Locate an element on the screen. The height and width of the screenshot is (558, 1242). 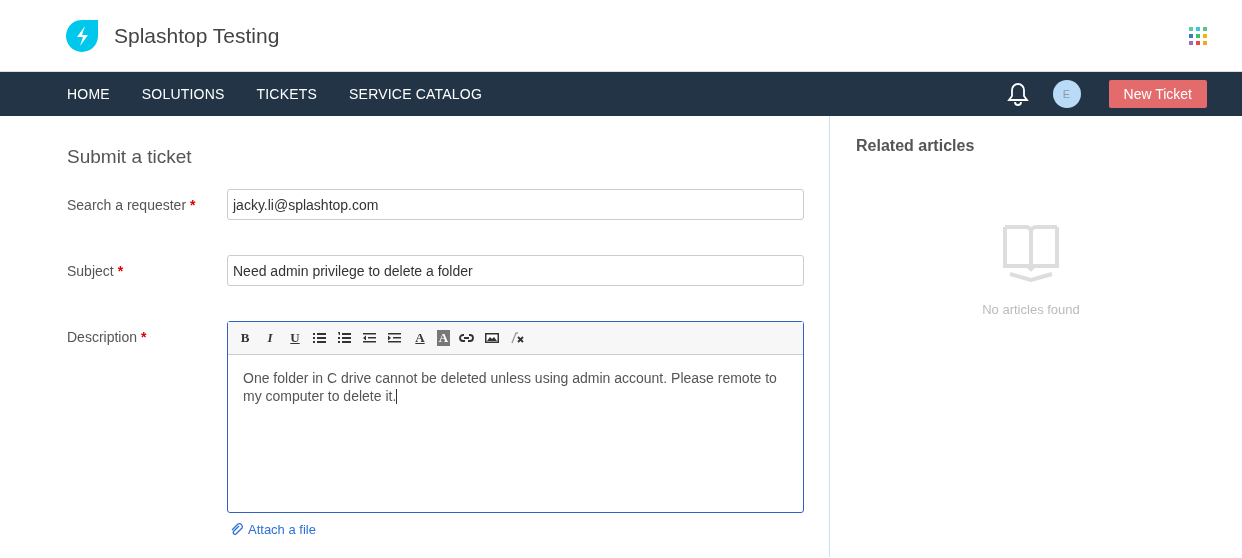
indent-icon is located at coordinates (395, 338).